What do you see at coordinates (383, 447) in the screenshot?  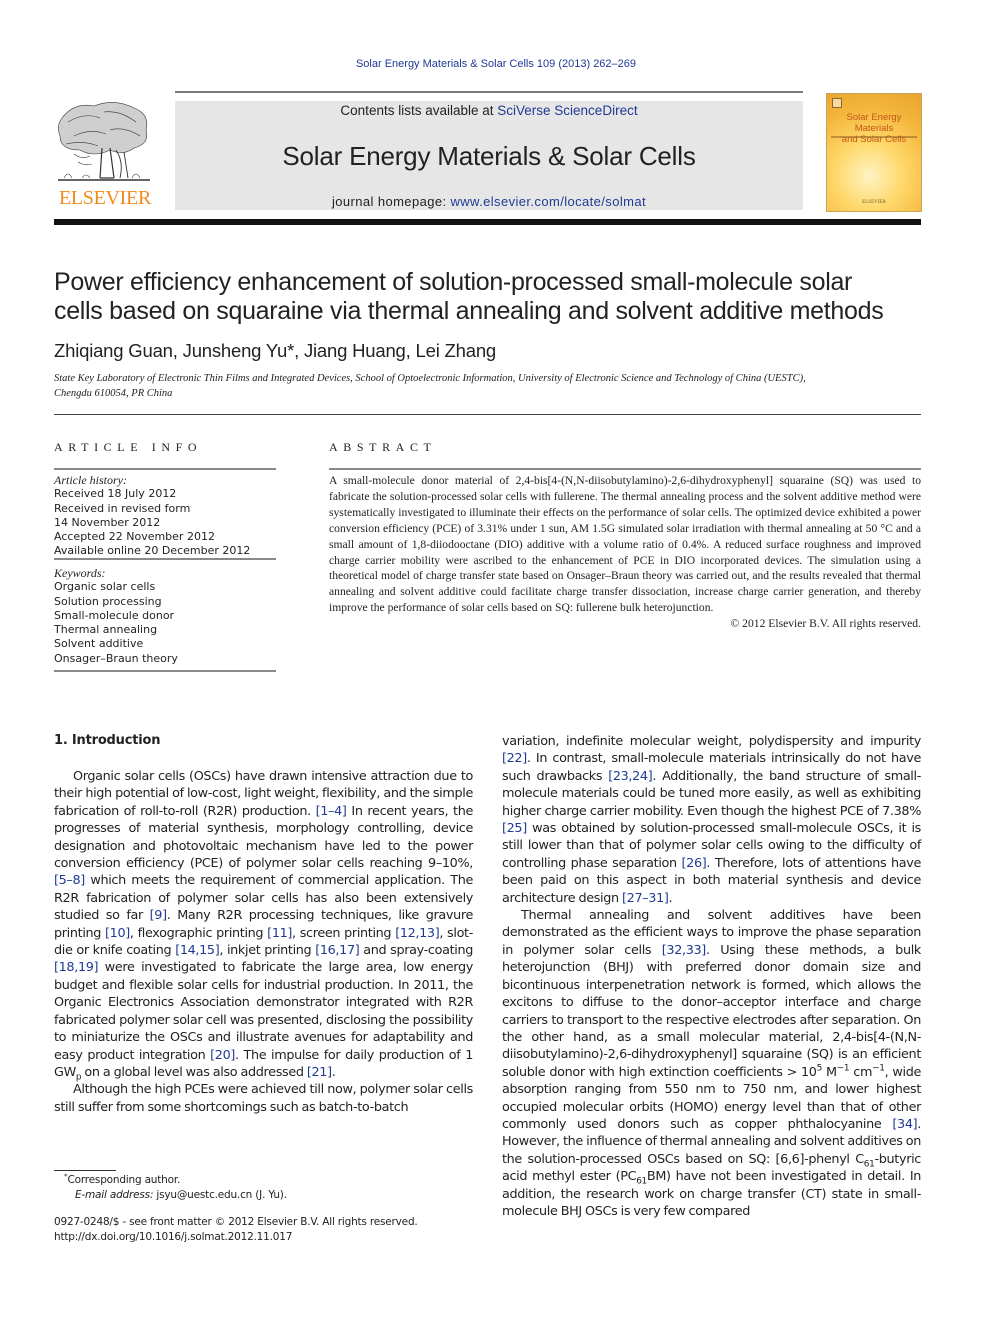 I see `abstract-heading: ABSTRACT` at bounding box center [383, 447].